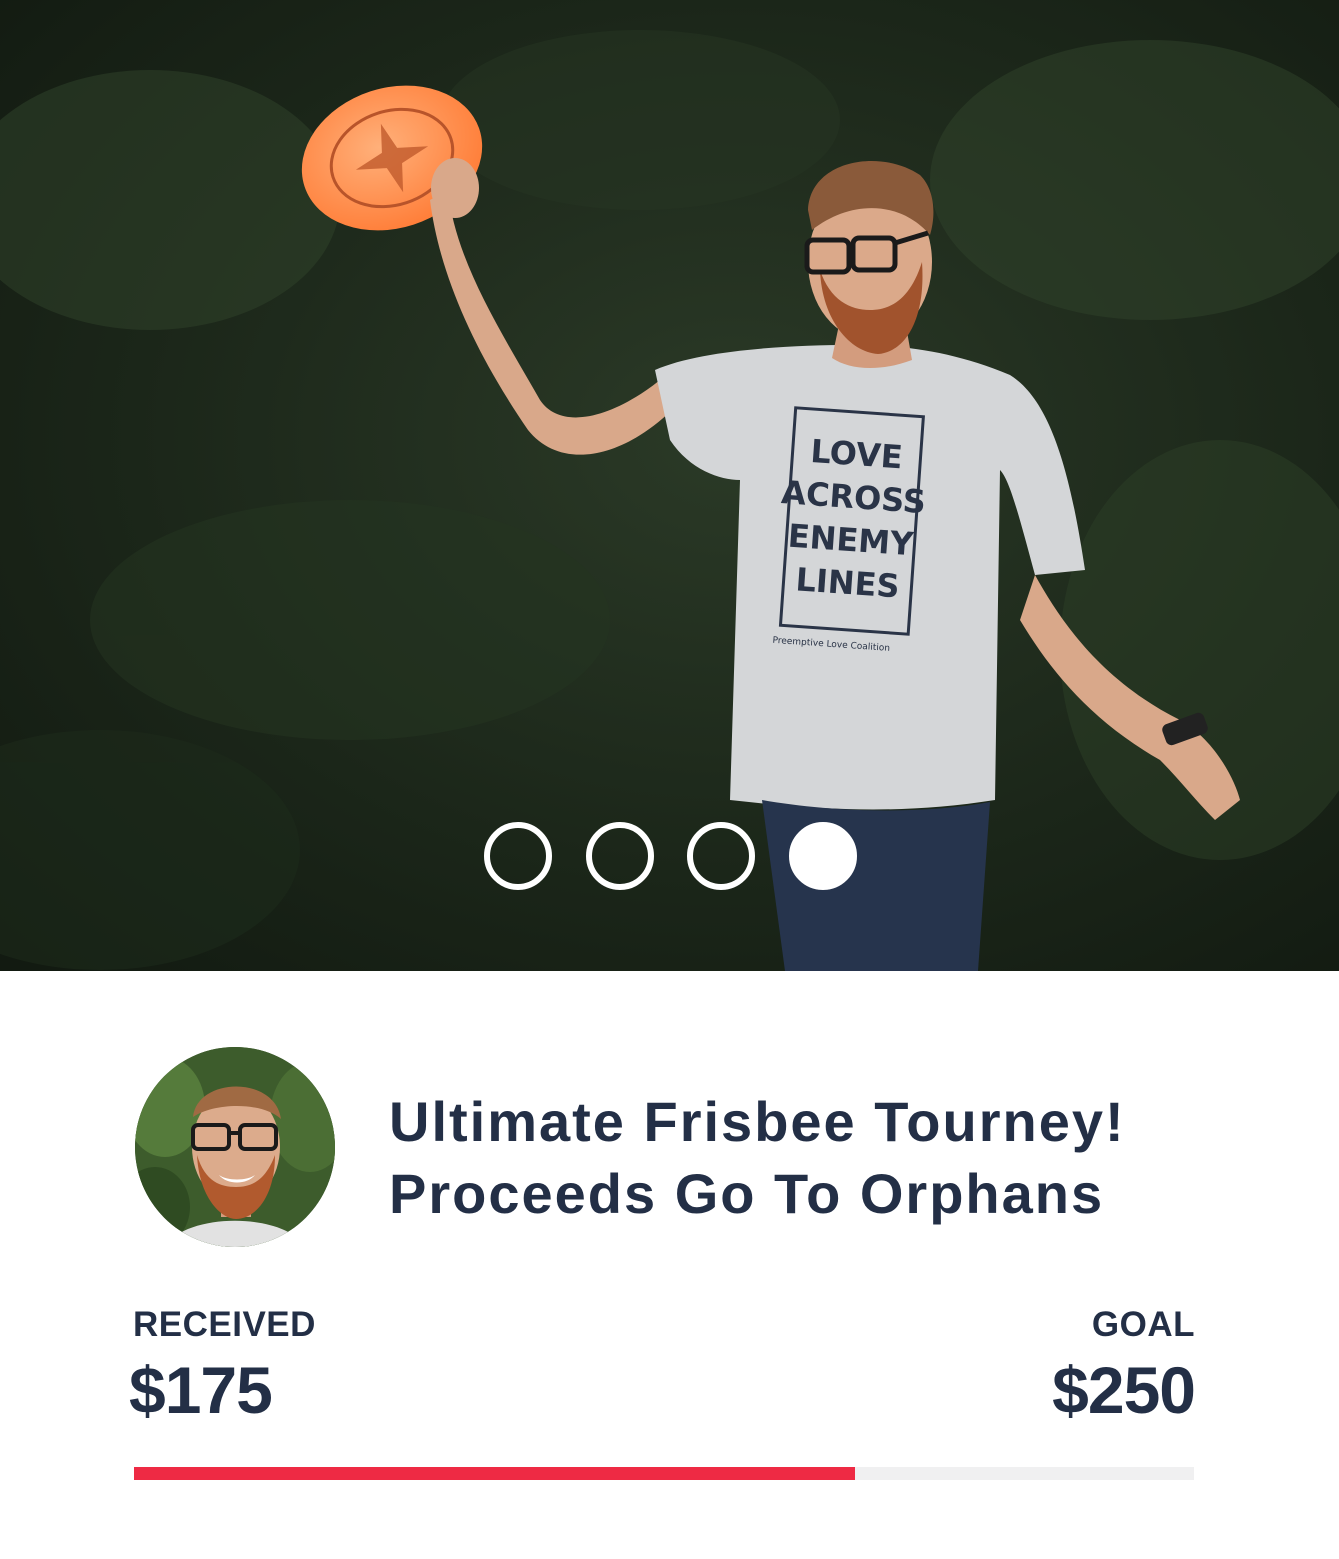 Image resolution: width=1339 pixels, height=1559 pixels. I want to click on progress-bar, so click(664, 1473).